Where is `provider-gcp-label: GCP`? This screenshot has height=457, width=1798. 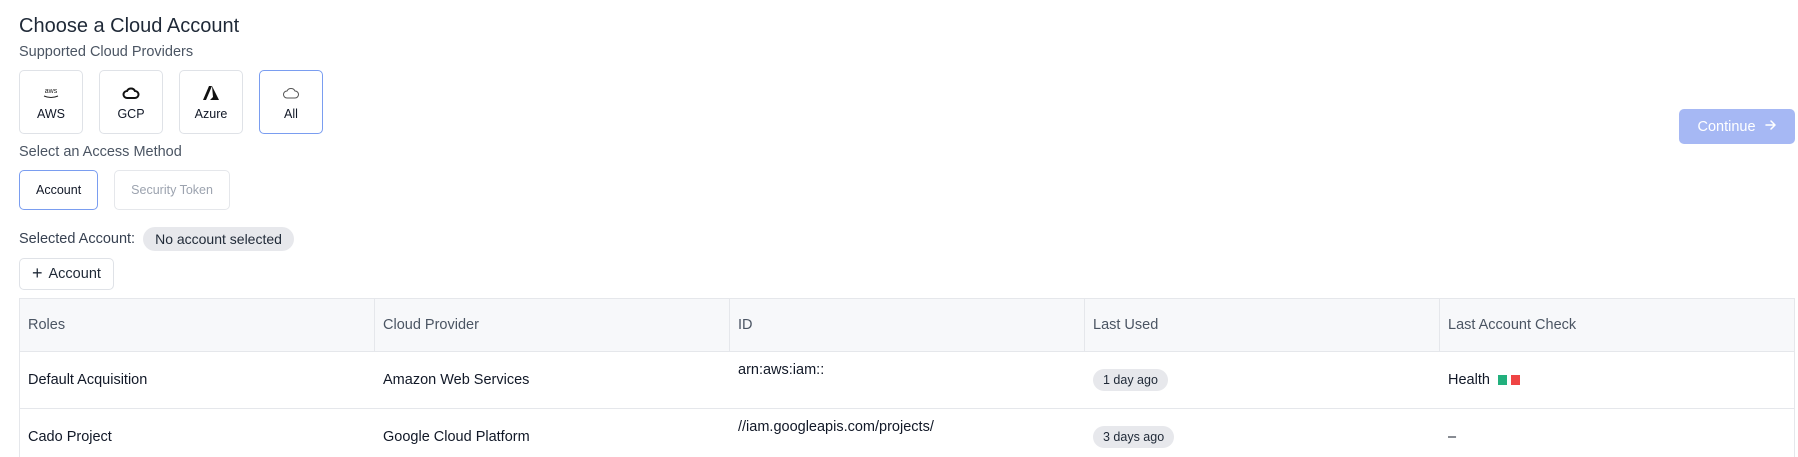 provider-gcp-label: GCP is located at coordinates (131, 114).